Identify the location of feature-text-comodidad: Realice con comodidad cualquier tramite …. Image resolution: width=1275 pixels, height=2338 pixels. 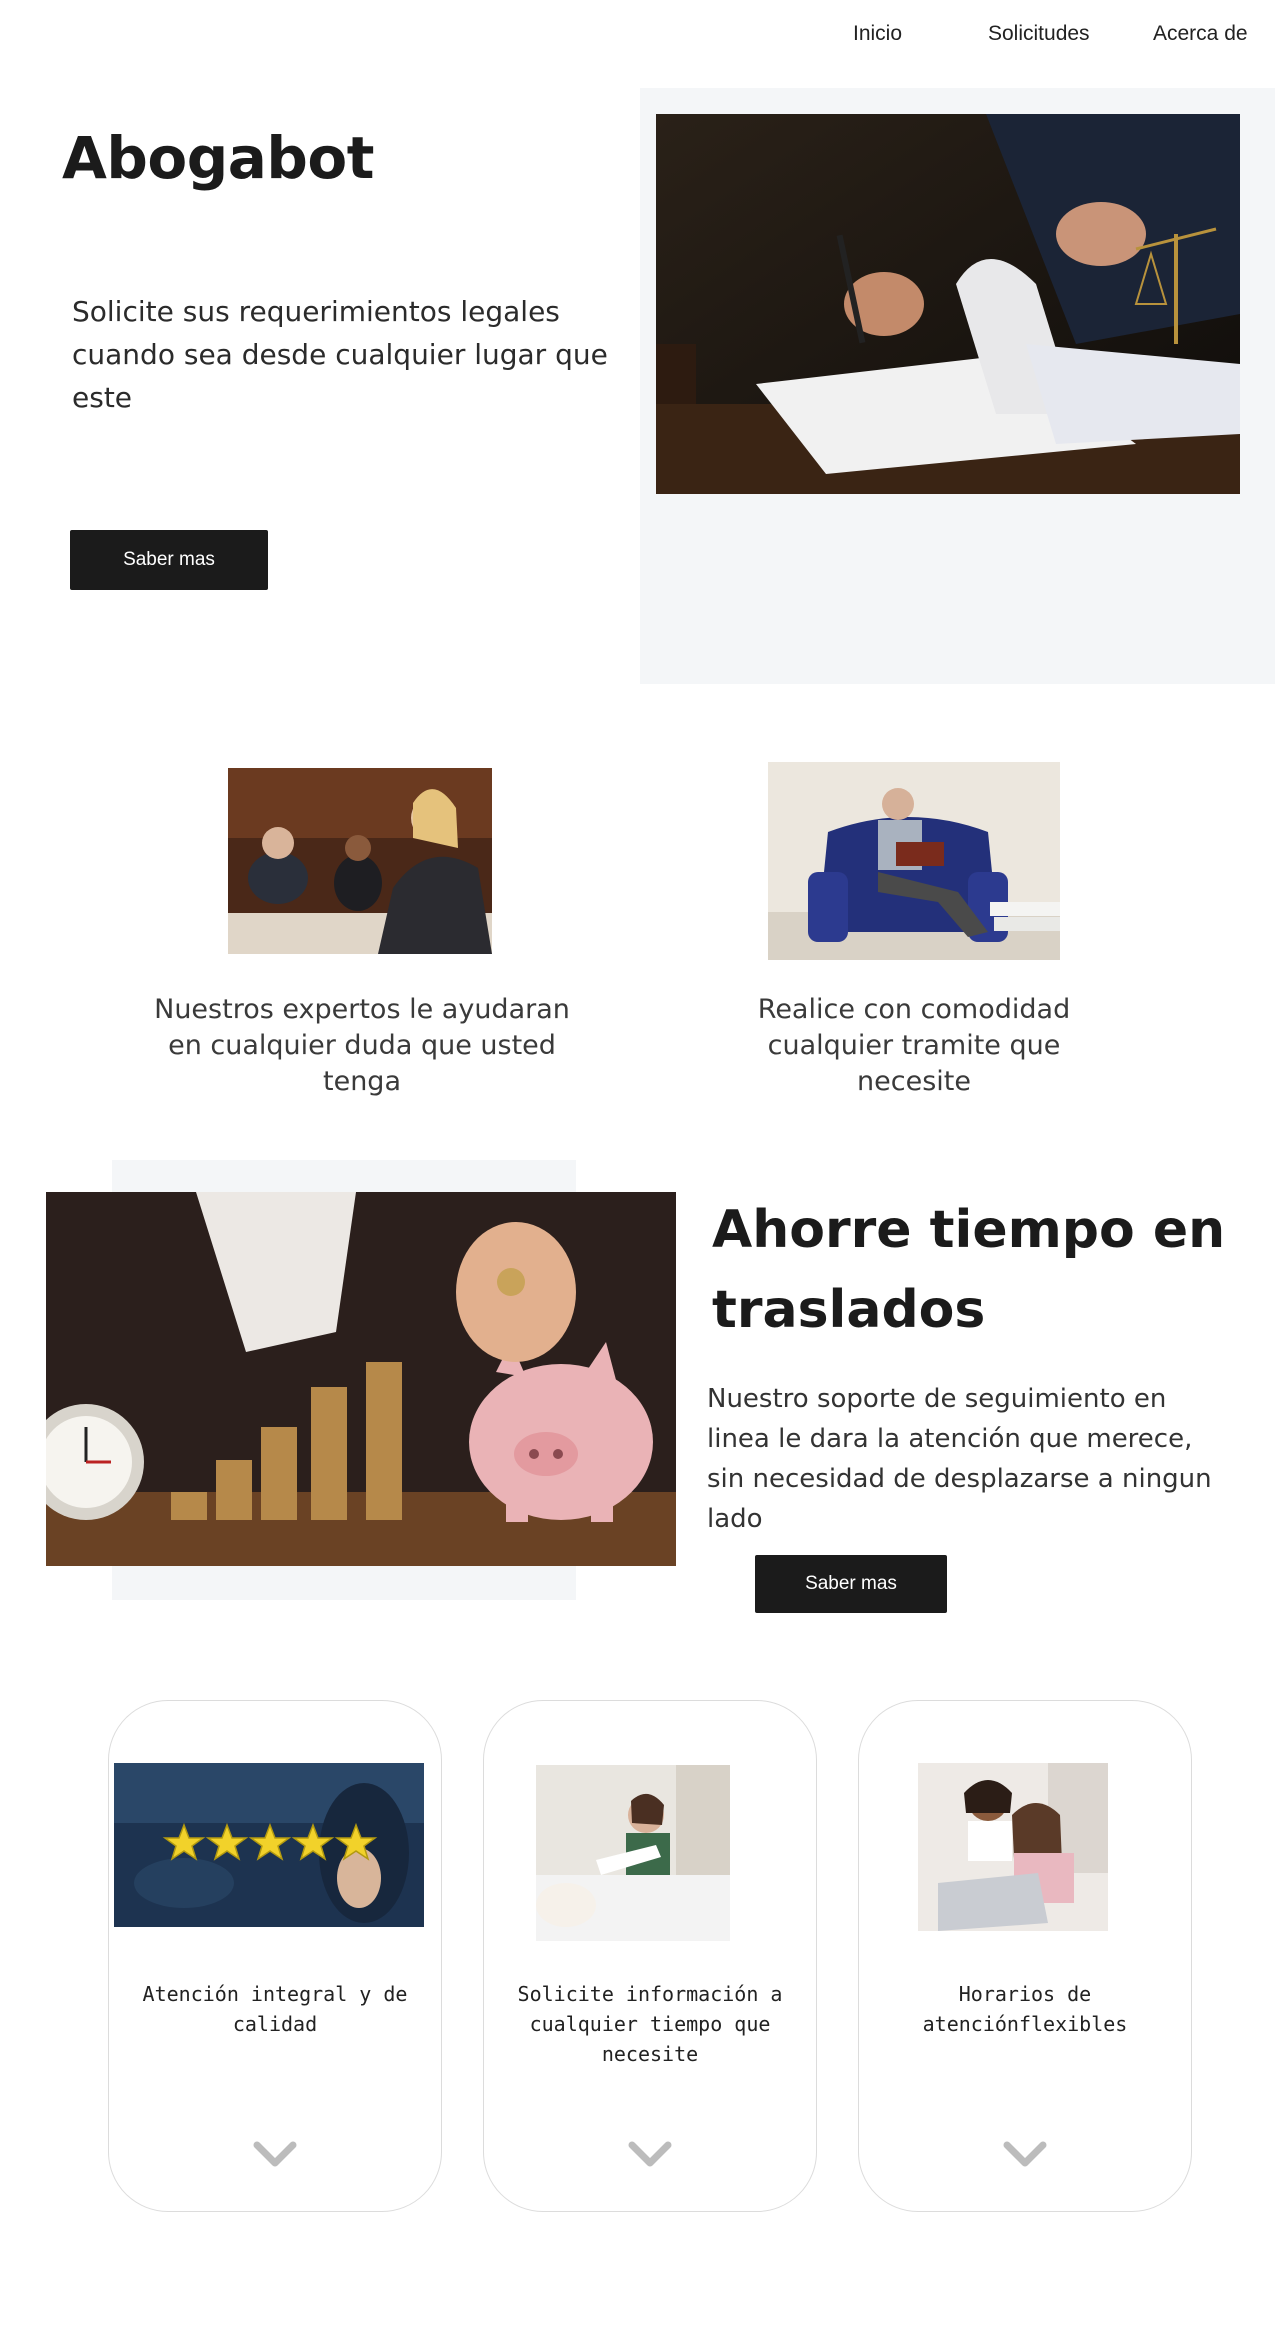
(914, 1045).